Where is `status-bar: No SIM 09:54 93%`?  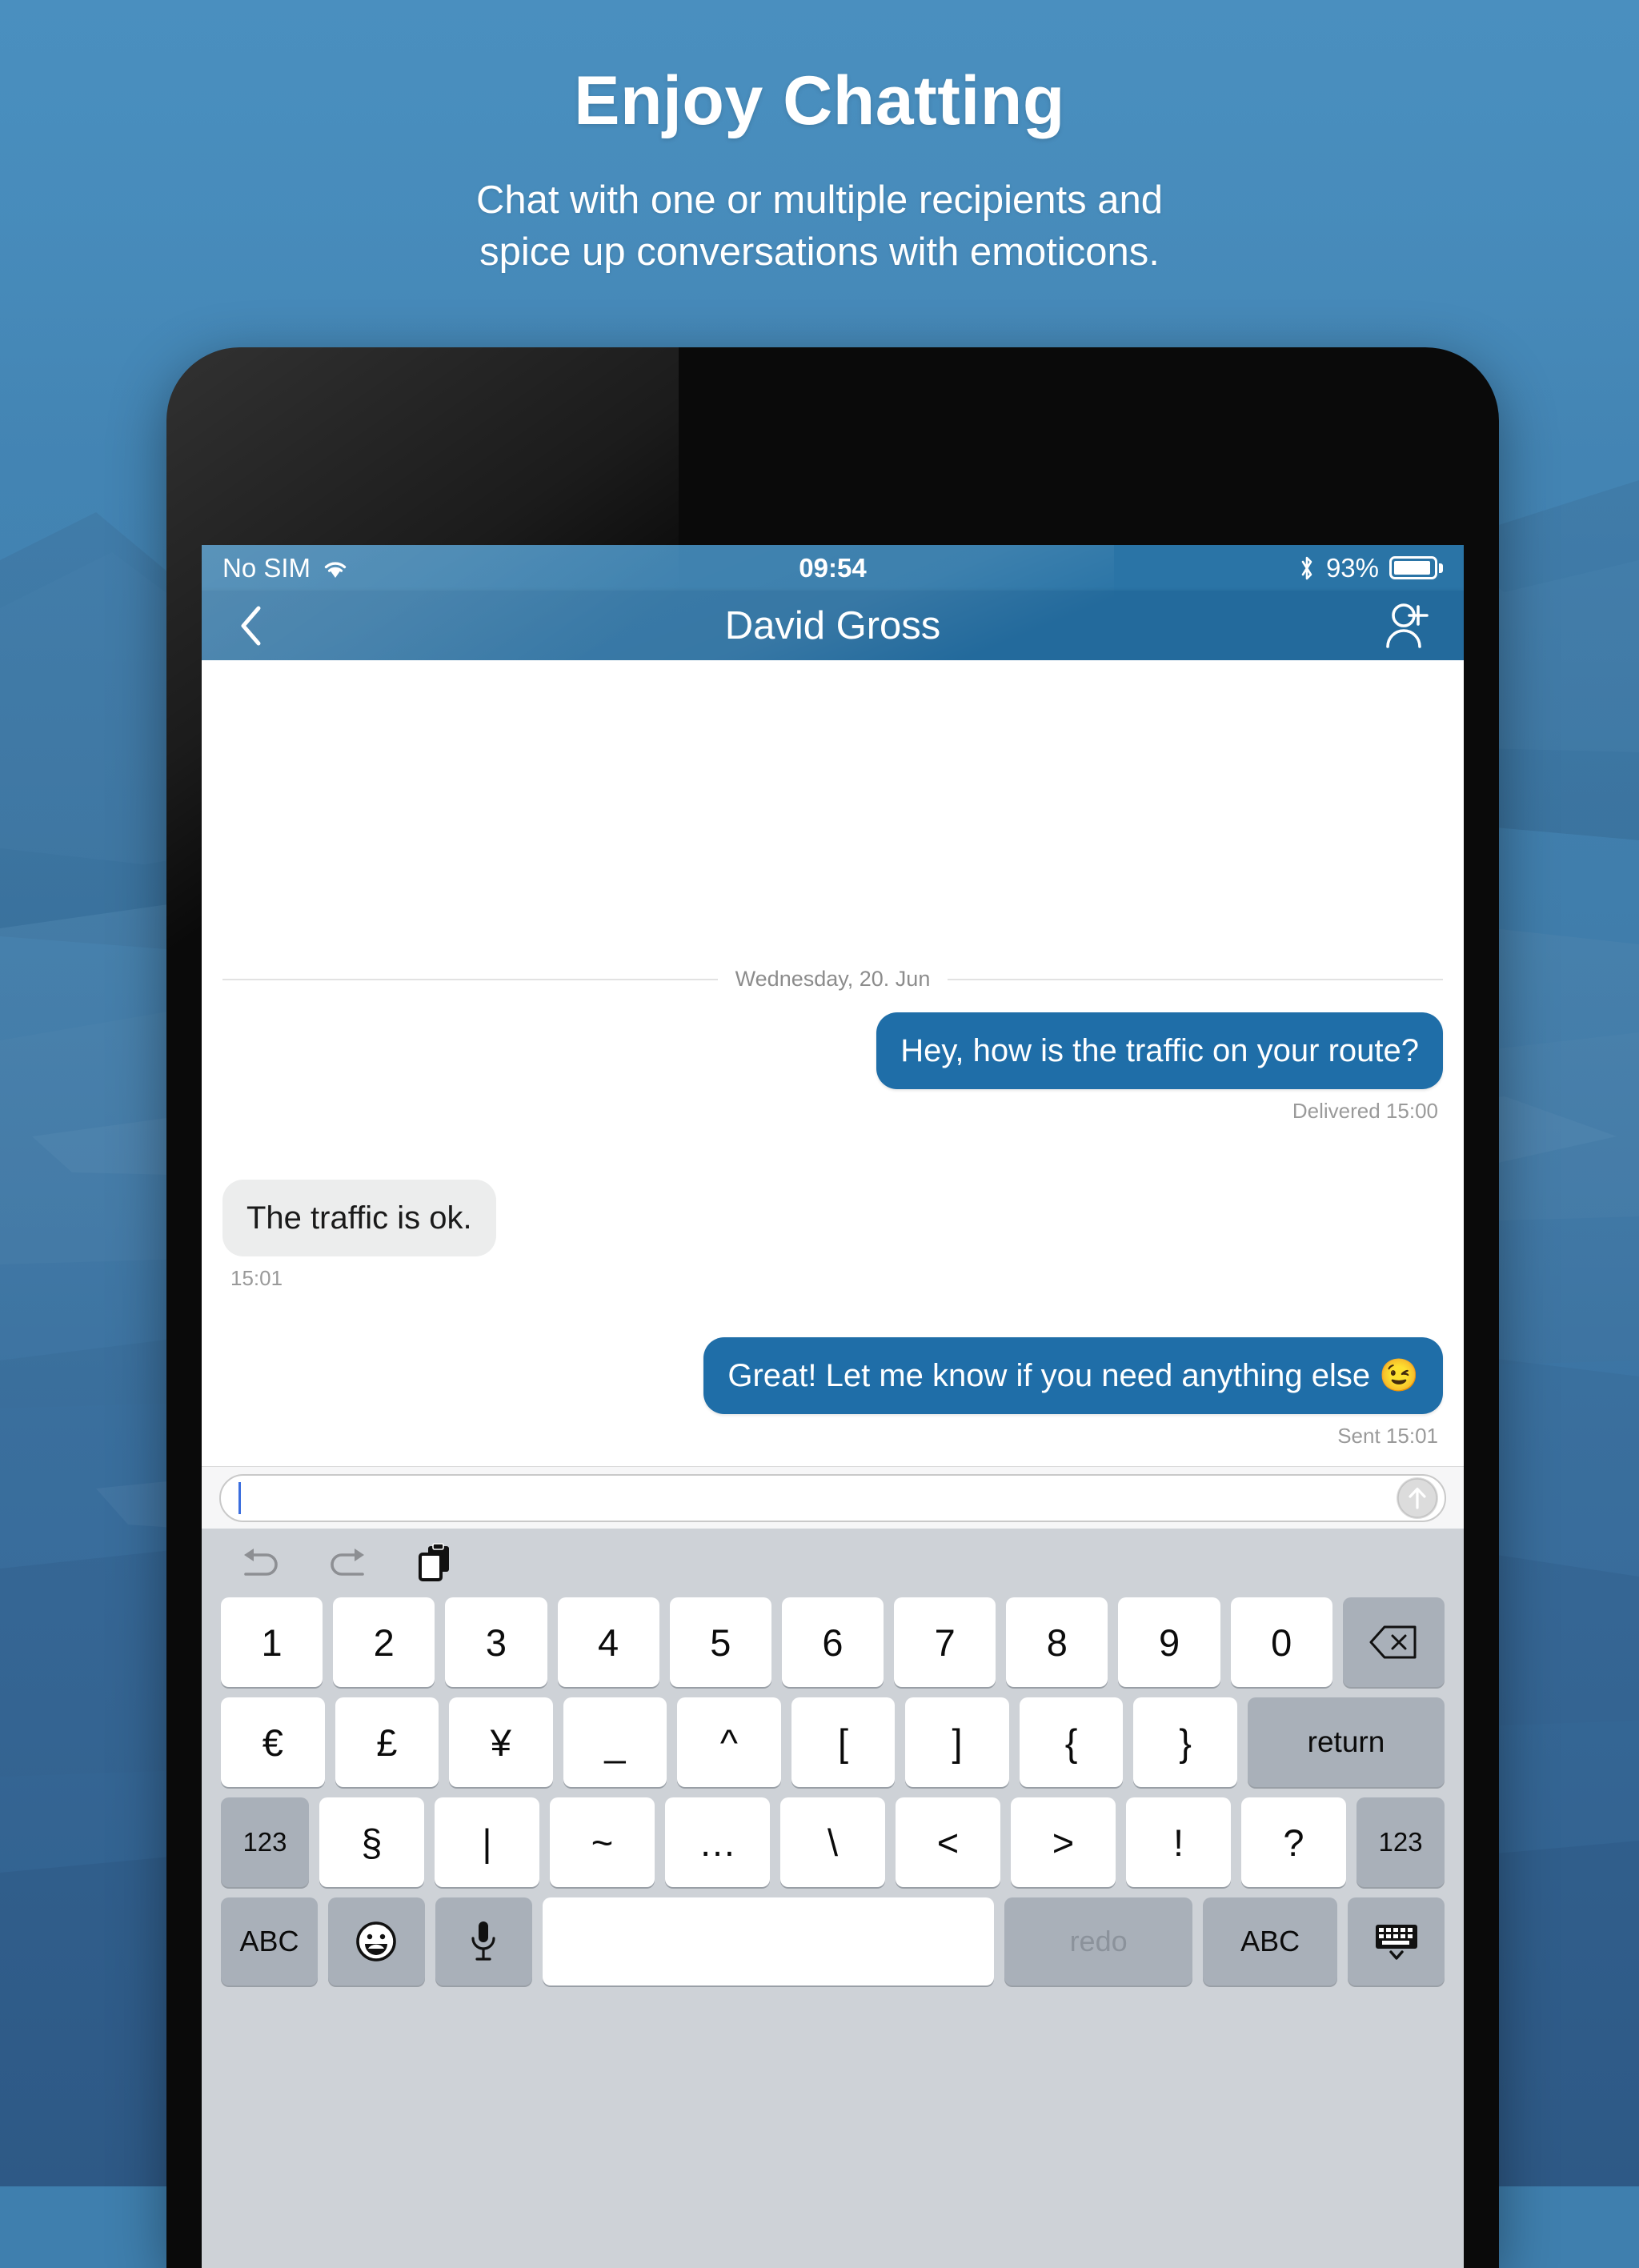
status-bar: No SIM 09:54 93% is located at coordinates (833, 568).